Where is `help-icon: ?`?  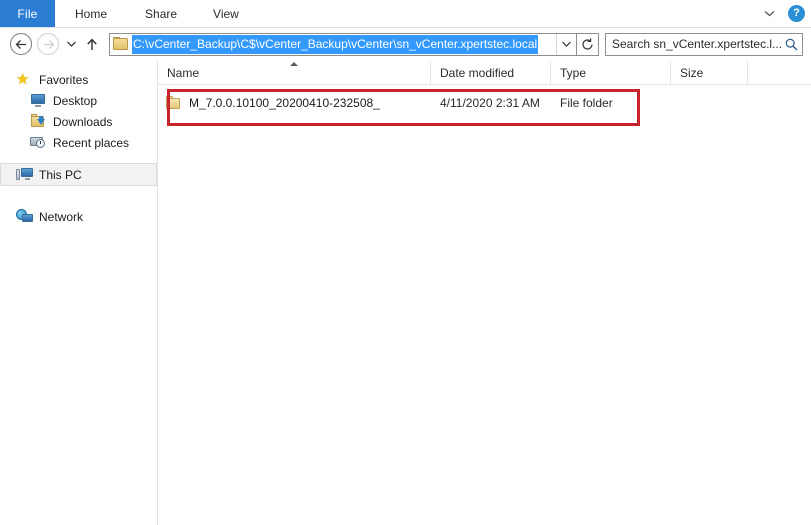 help-icon: ? is located at coordinates (796, 13).